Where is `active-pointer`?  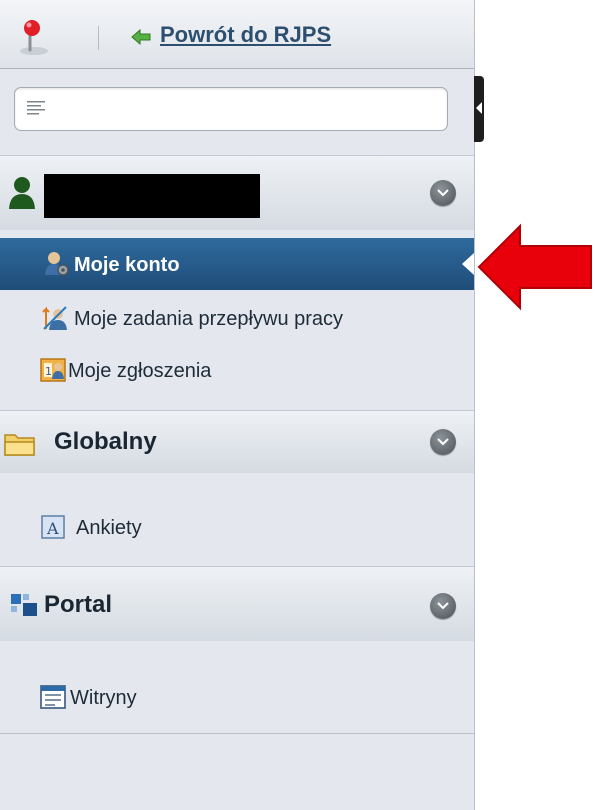 active-pointer is located at coordinates (468, 264).